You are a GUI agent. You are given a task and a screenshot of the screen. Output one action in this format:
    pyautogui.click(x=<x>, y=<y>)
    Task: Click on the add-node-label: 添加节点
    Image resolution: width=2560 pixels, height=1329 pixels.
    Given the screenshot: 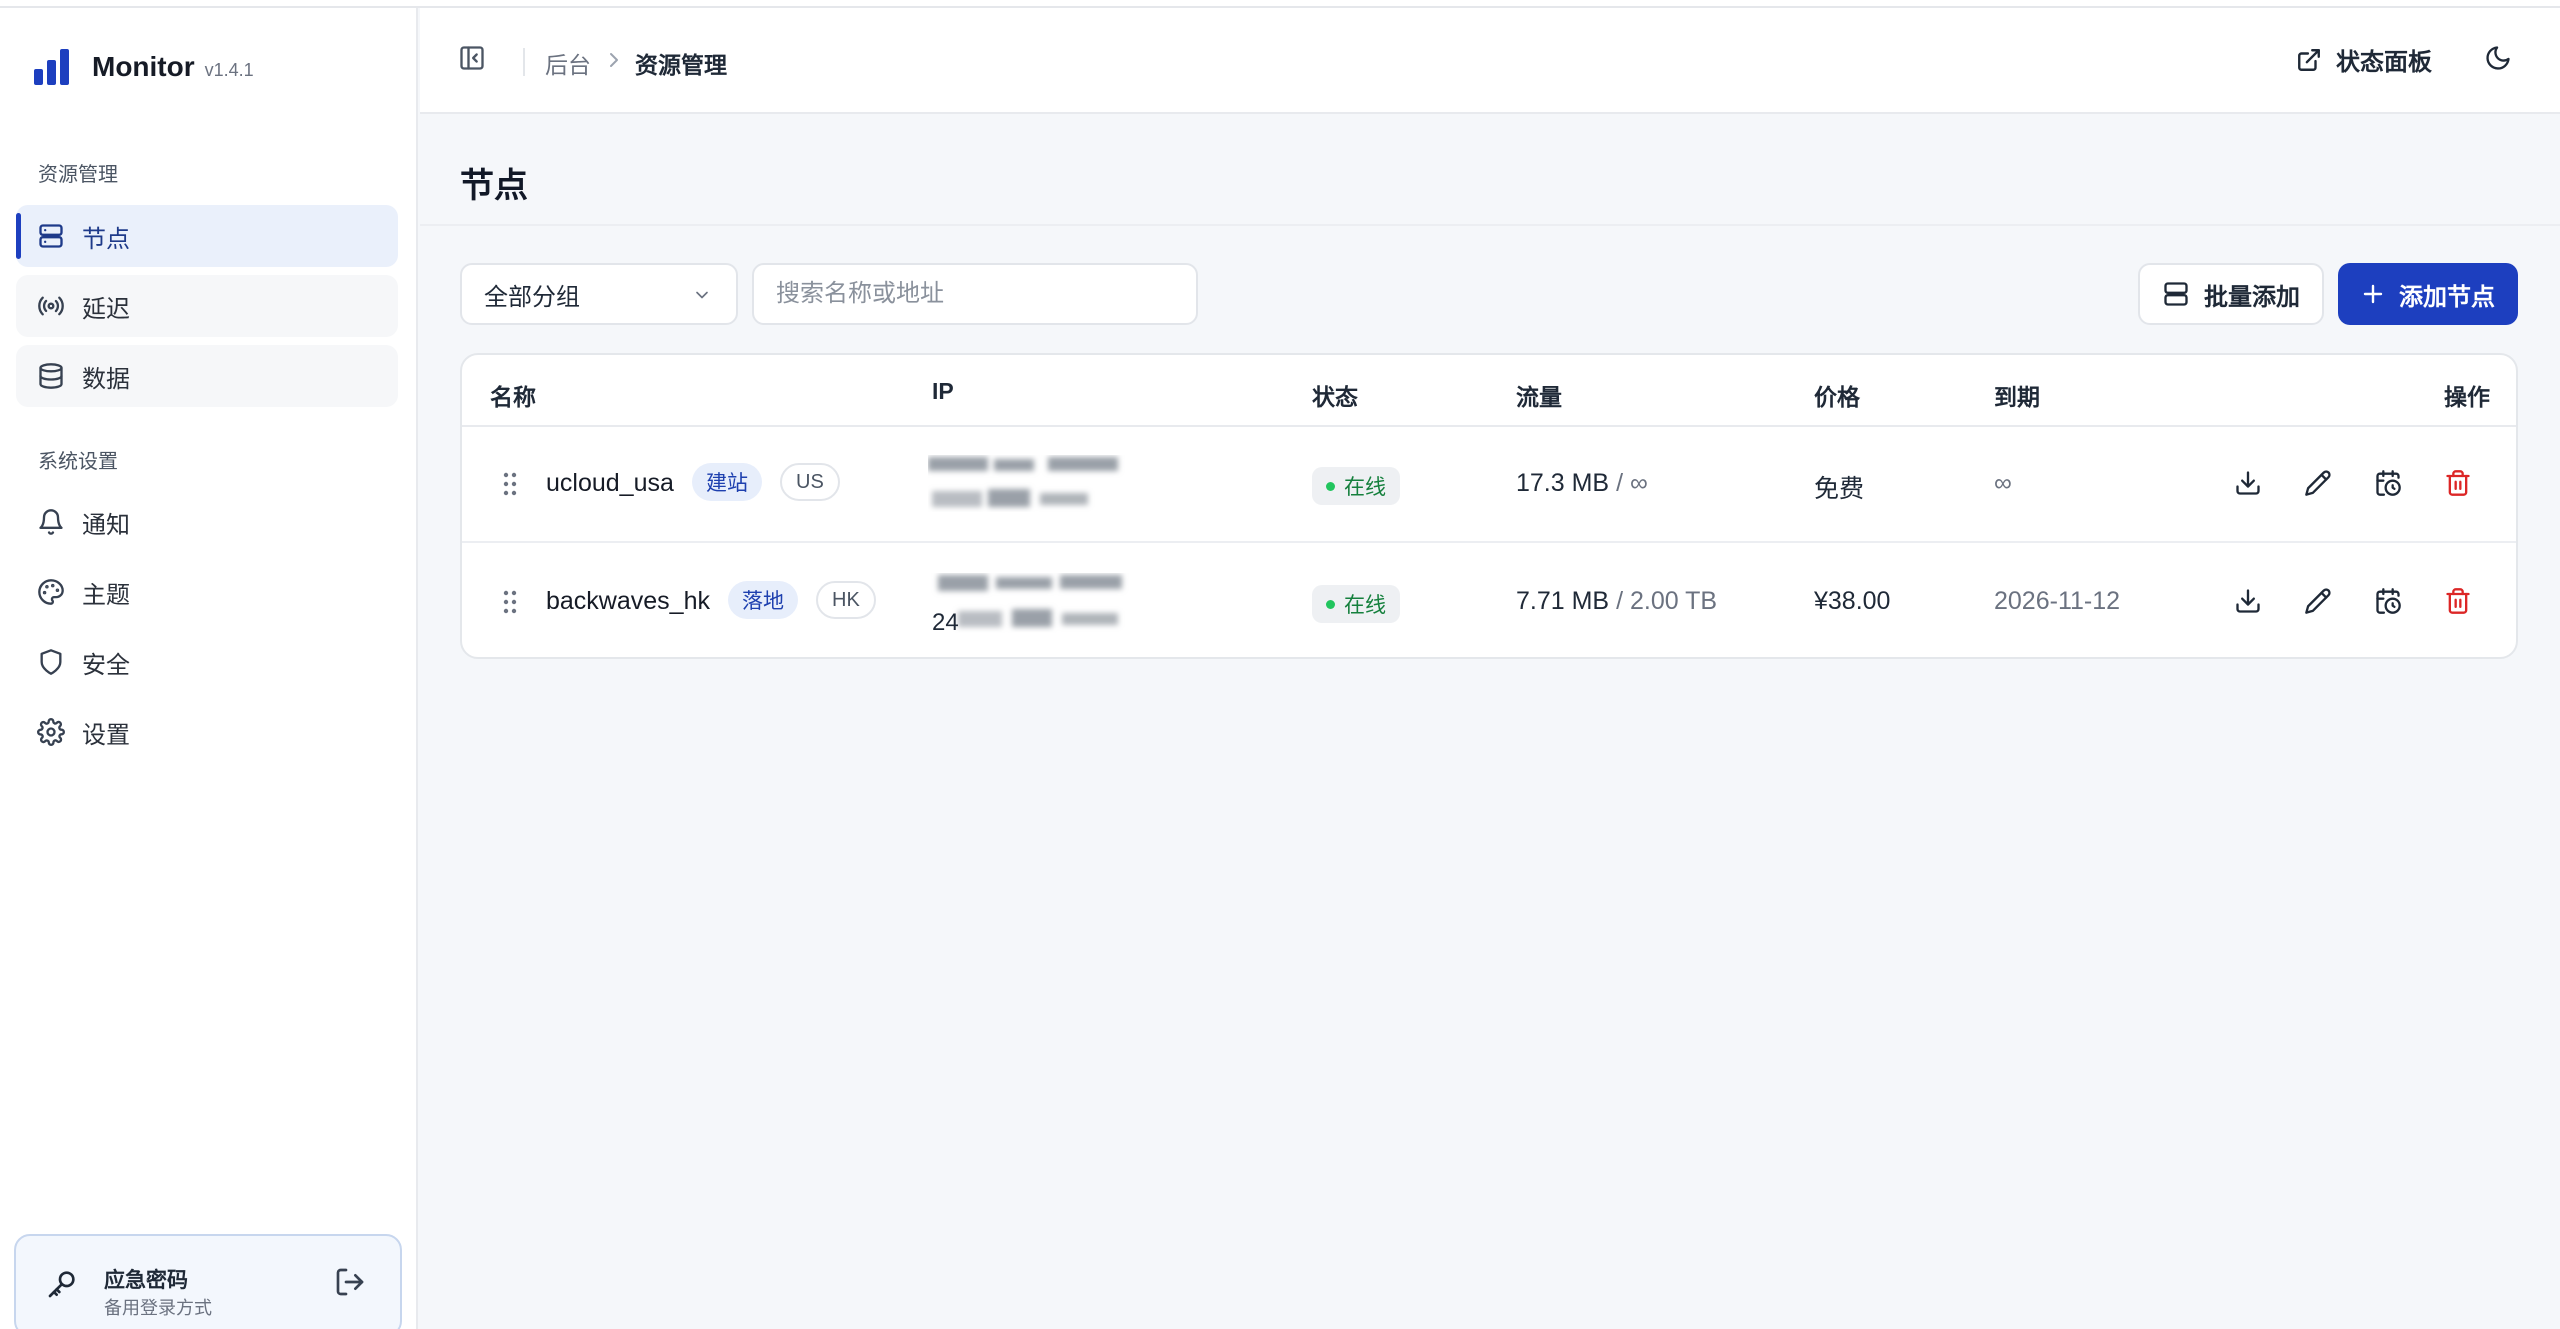 What is the action you would take?
    pyautogui.click(x=2447, y=297)
    